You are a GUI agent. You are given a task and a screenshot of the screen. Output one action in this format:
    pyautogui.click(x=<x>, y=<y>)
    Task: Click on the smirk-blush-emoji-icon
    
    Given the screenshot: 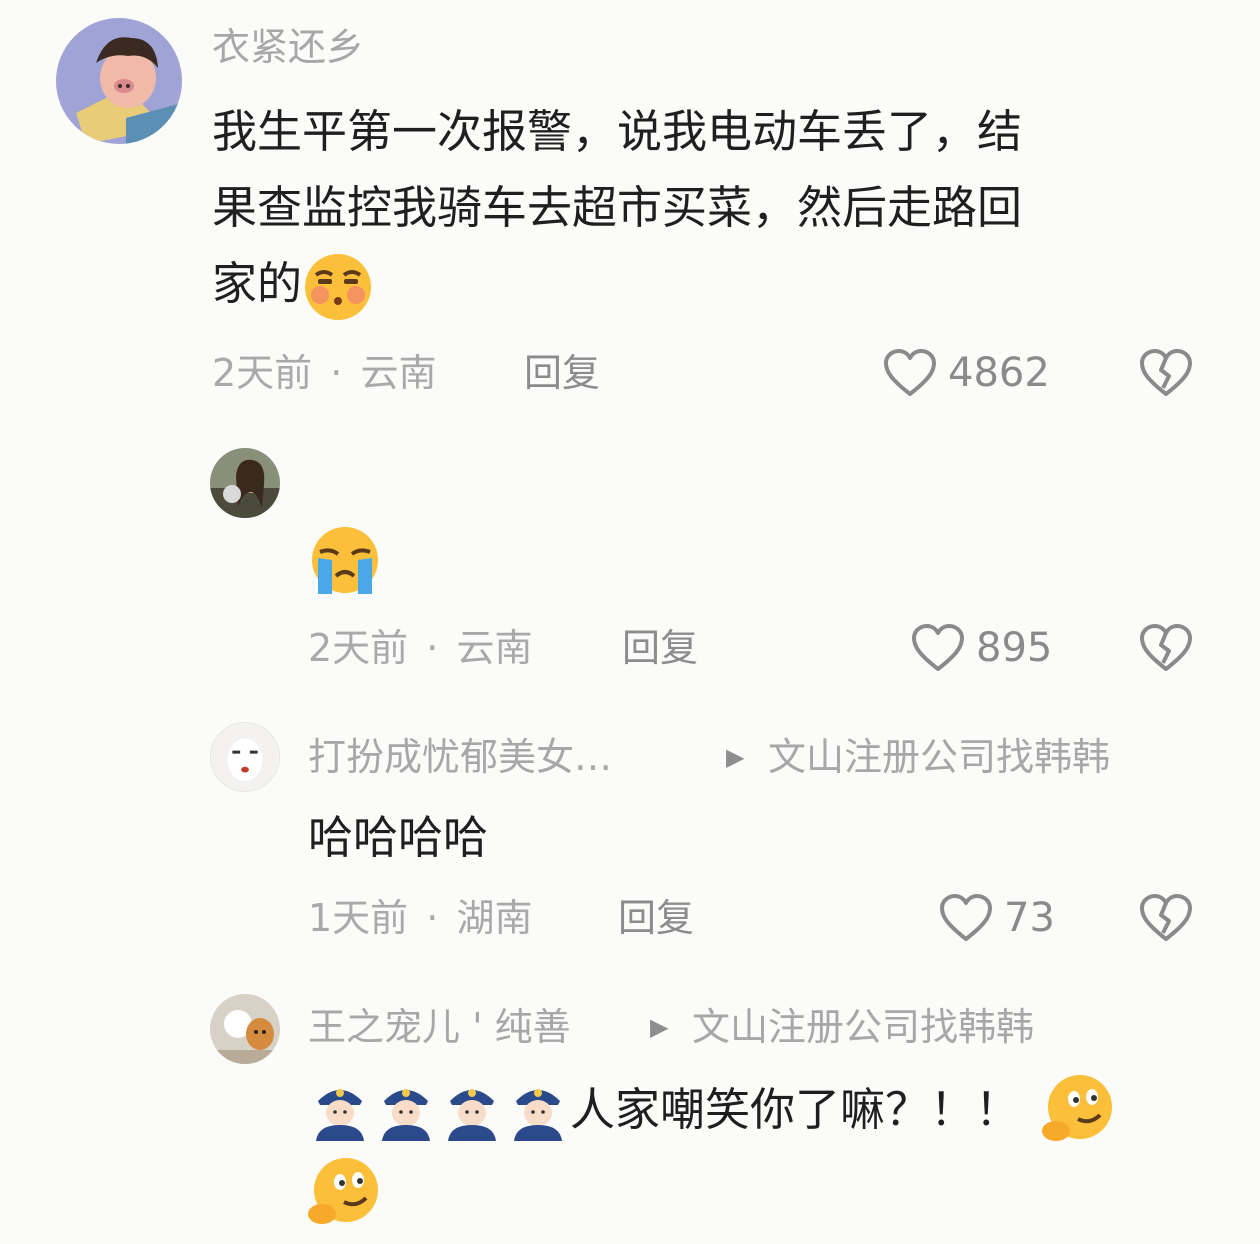 What is the action you would take?
    pyautogui.click(x=338, y=287)
    